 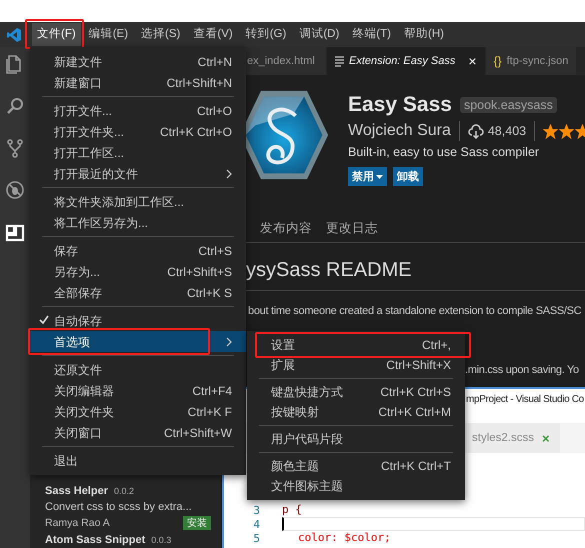 What do you see at coordinates (138, 110) in the screenshot?
I see `menu-item: 打开文件... Ctrl+O` at bounding box center [138, 110].